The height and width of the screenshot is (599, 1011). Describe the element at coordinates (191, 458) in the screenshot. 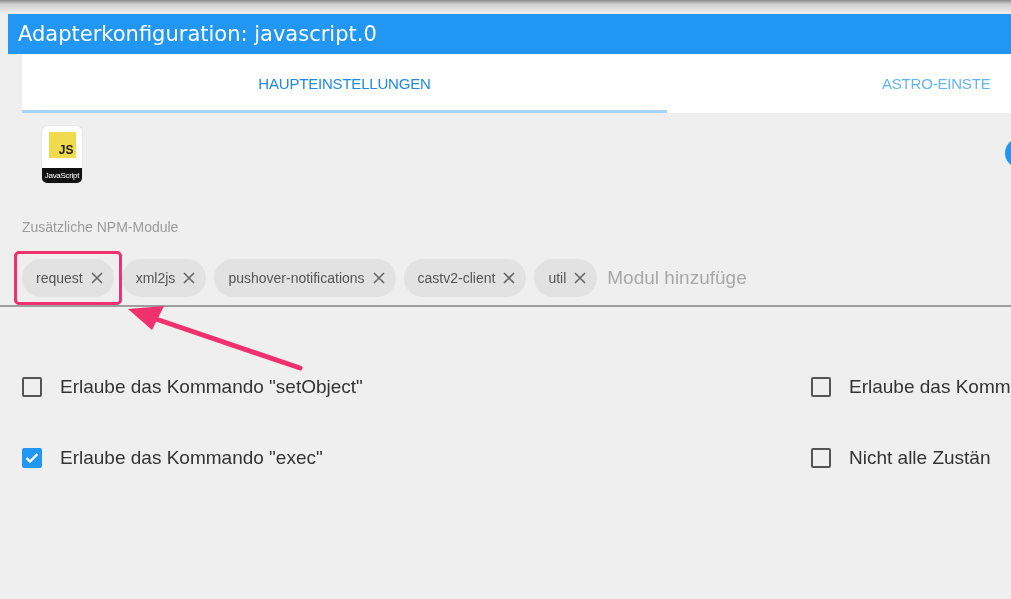

I see `option-label: Erlaube das Kommando "exec"` at that location.